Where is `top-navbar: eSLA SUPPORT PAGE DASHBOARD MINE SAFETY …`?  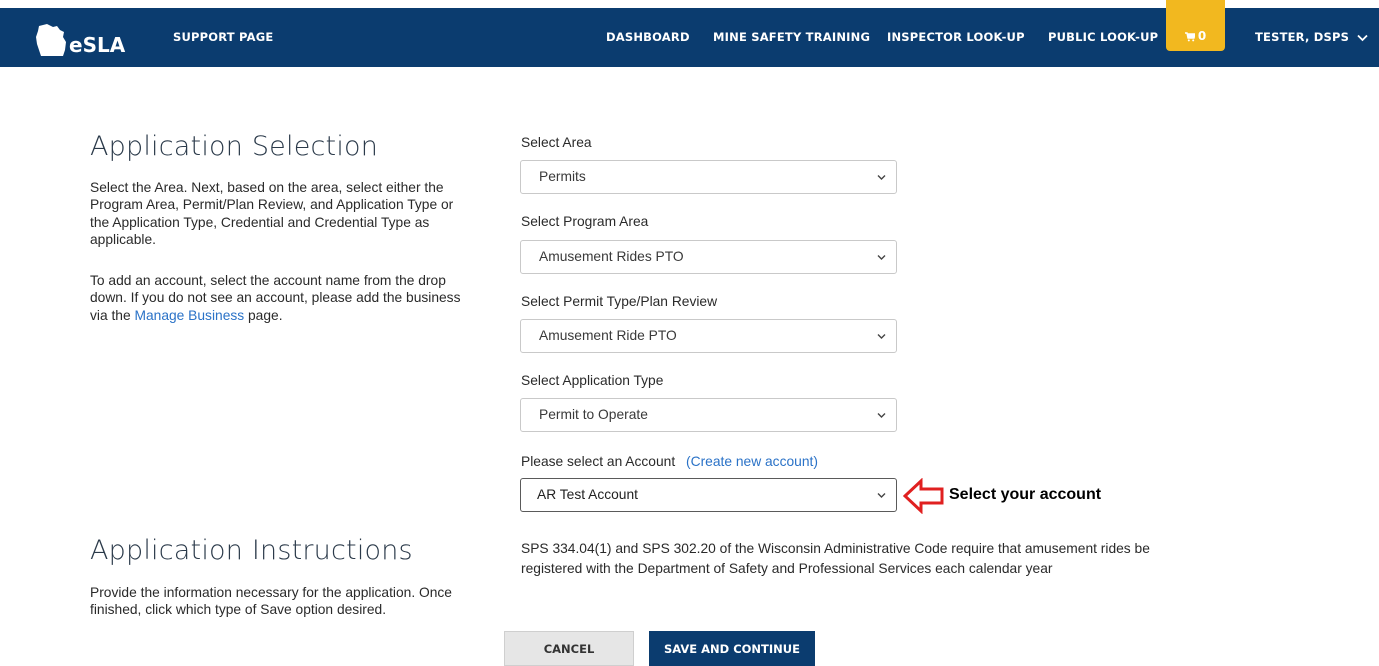
top-navbar: eSLA SUPPORT PAGE DASHBOARD MINE SAFETY … is located at coordinates (689, 33).